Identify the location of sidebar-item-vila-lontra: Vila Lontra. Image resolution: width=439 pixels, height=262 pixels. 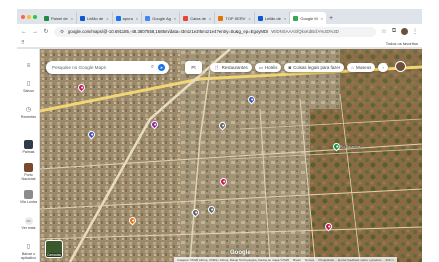
(28, 197).